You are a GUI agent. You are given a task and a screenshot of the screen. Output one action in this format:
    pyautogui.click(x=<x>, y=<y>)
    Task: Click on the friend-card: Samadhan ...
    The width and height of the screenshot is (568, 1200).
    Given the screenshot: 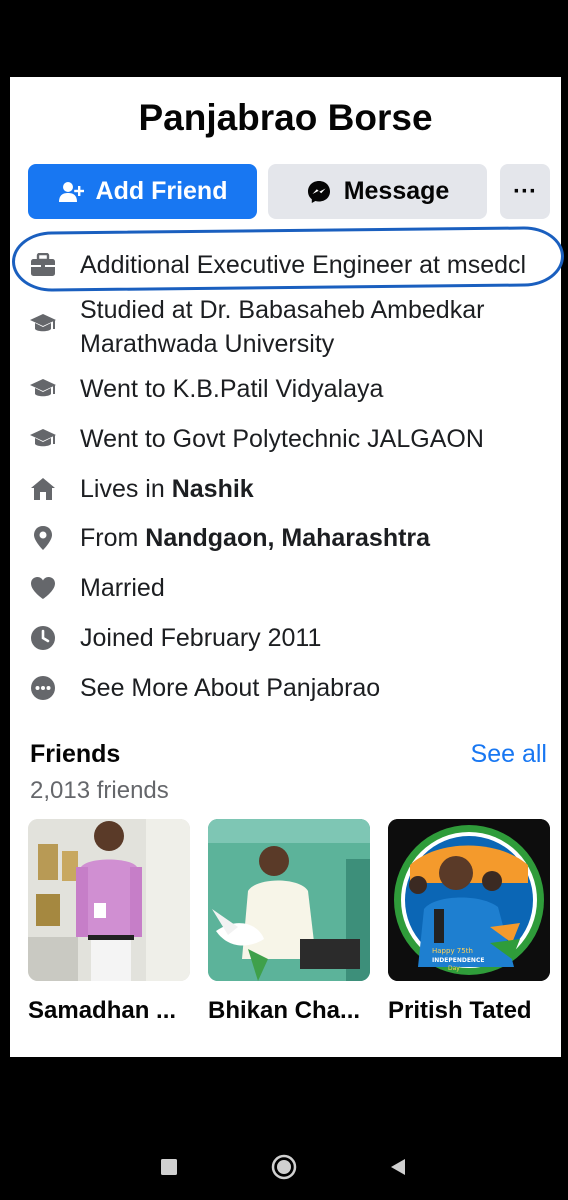 What is the action you would take?
    pyautogui.click(x=109, y=922)
    